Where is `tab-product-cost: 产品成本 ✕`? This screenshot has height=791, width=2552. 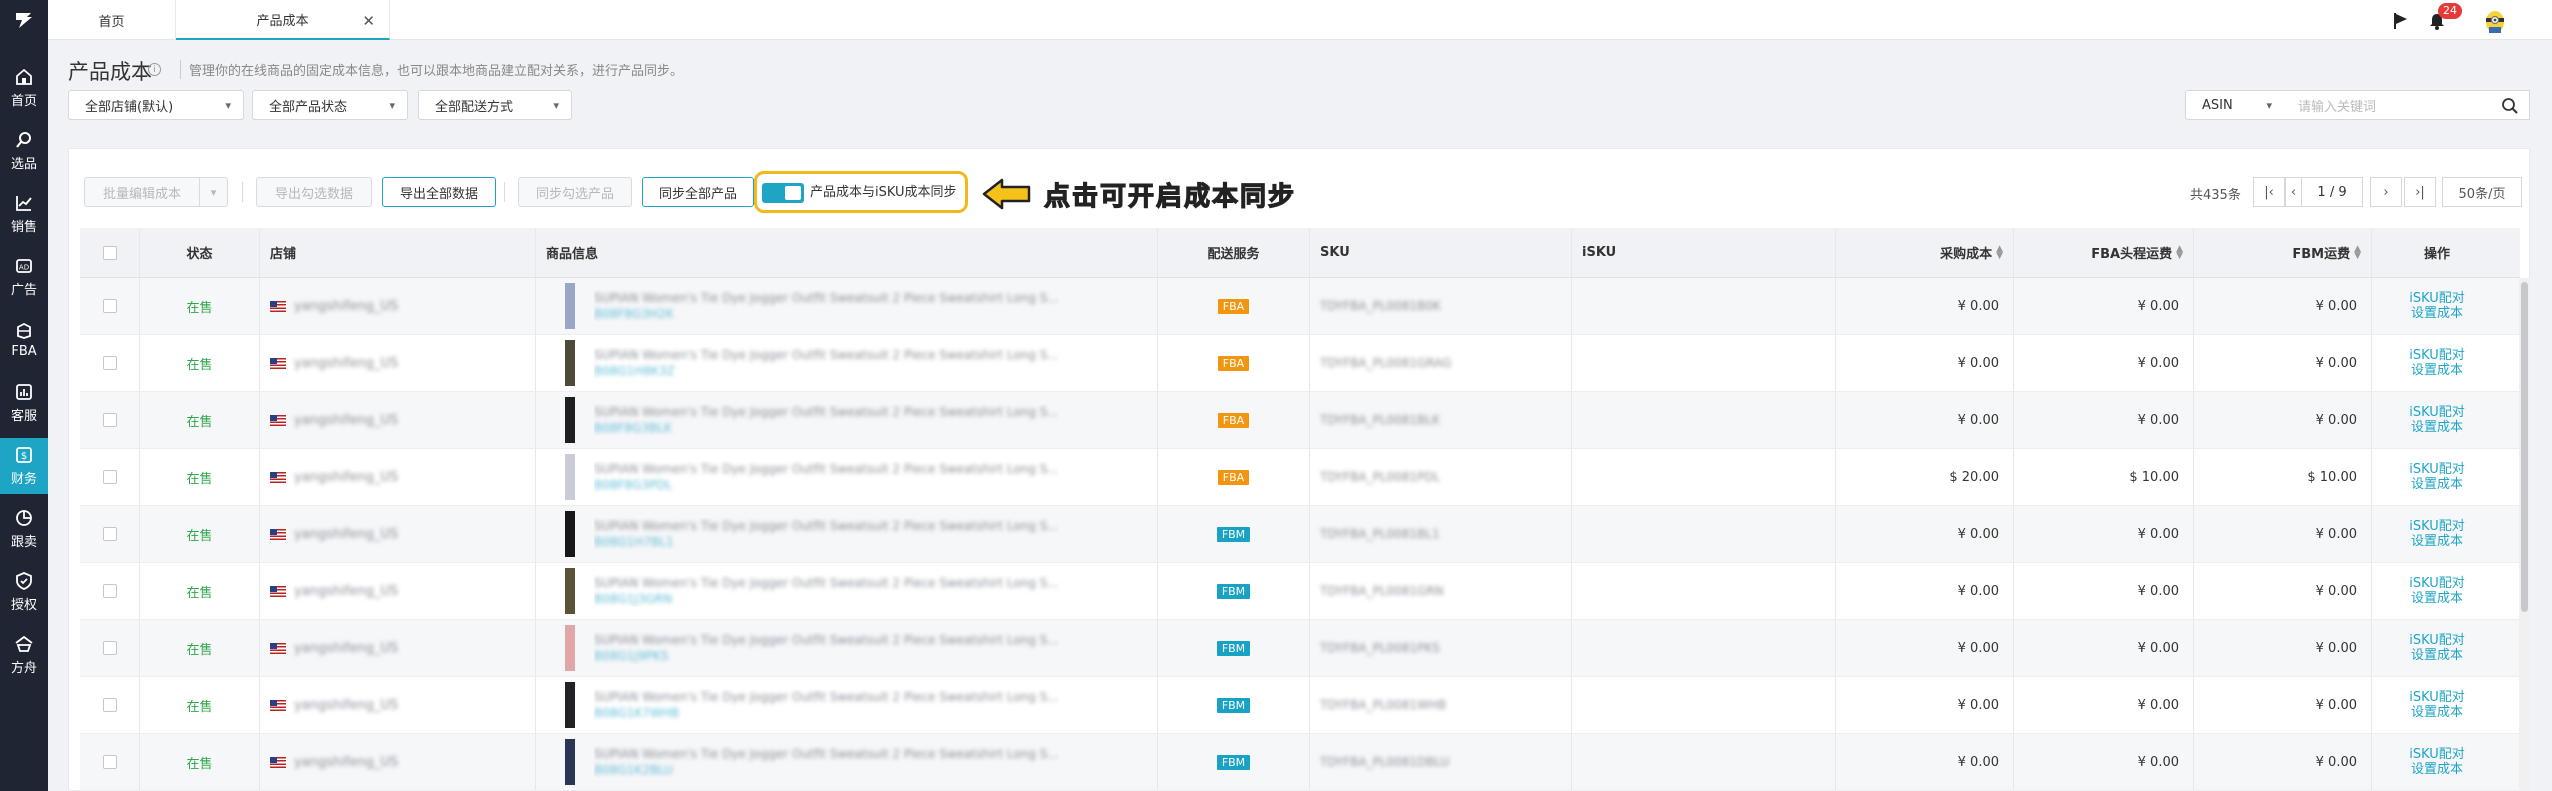 tab-product-cost: 产品成本 ✕ is located at coordinates (283, 20).